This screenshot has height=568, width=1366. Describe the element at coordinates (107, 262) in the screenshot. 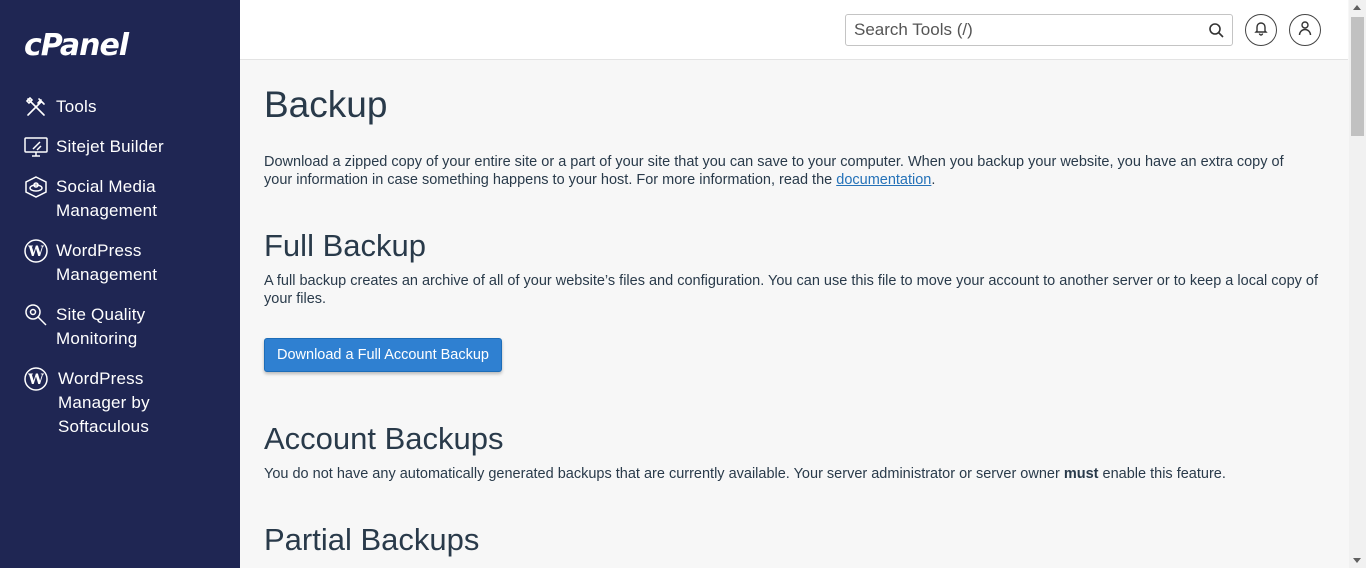

I see `sidebar-item-label: WordPress Management` at that location.